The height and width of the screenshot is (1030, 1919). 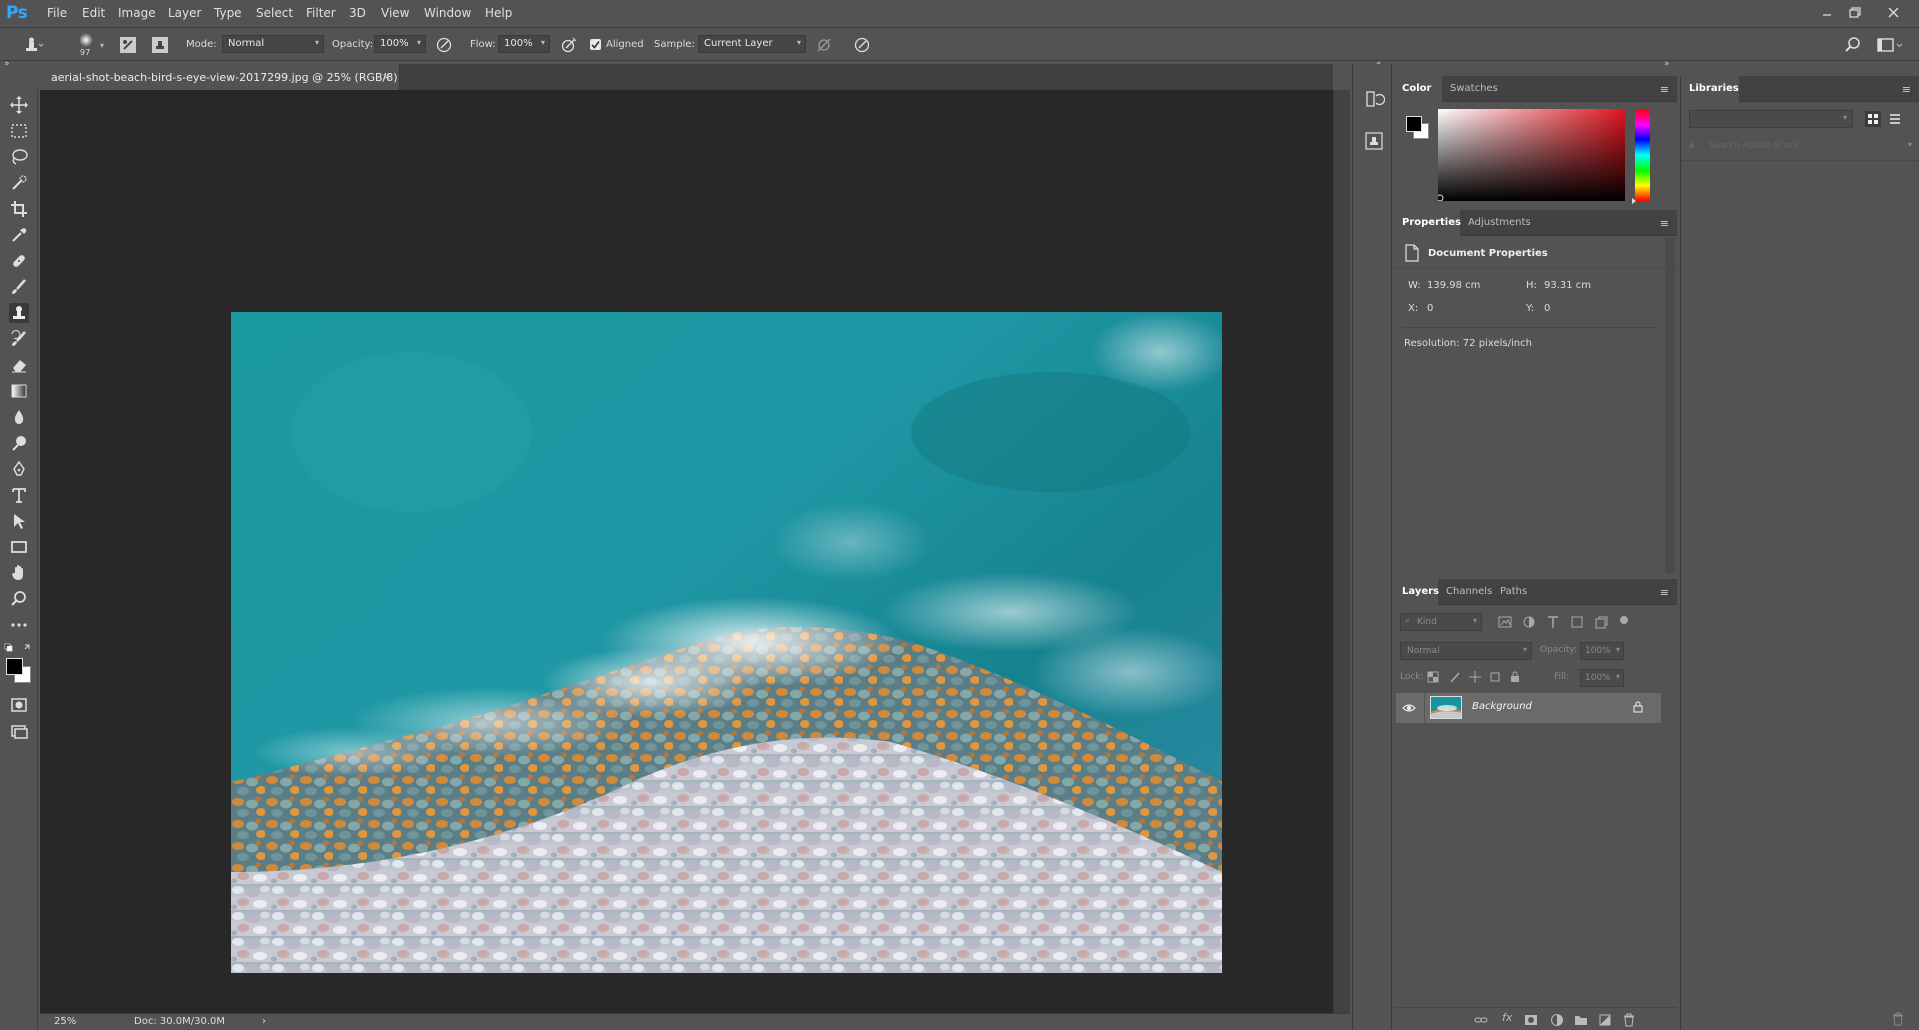 I want to click on width-value: 139.98 cm, so click(x=1453, y=285).